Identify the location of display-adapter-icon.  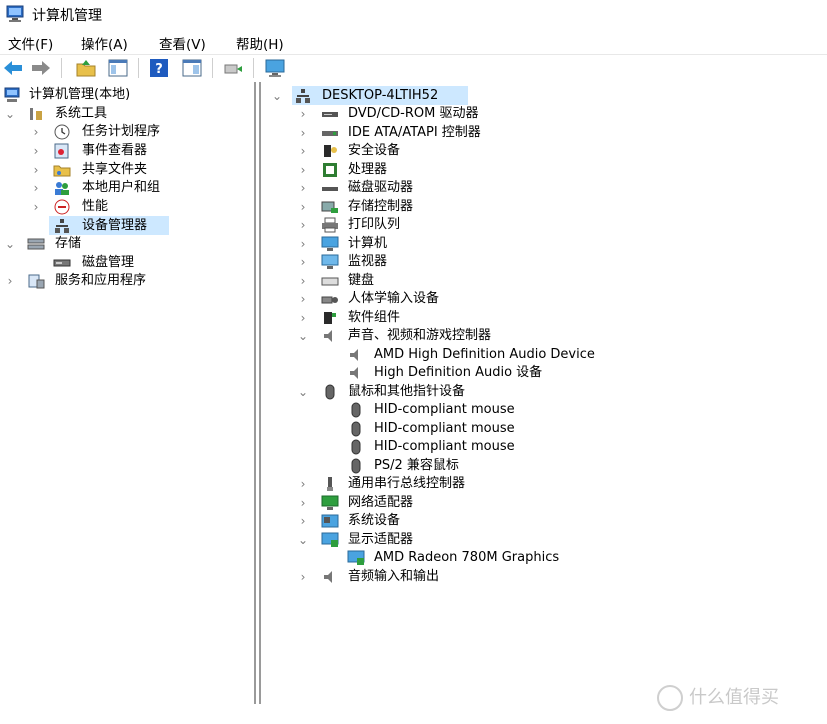
(356, 557).